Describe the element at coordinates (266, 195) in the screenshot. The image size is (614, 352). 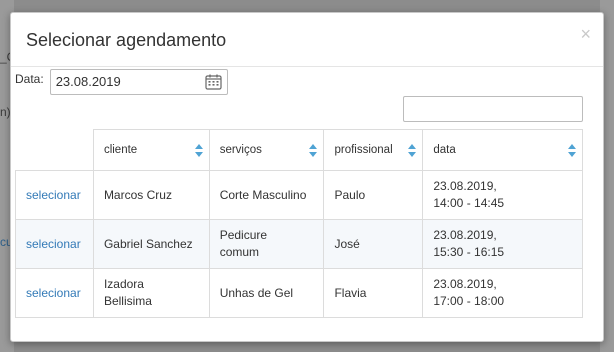
I see `cell-servicos: Corte Masculino` at that location.